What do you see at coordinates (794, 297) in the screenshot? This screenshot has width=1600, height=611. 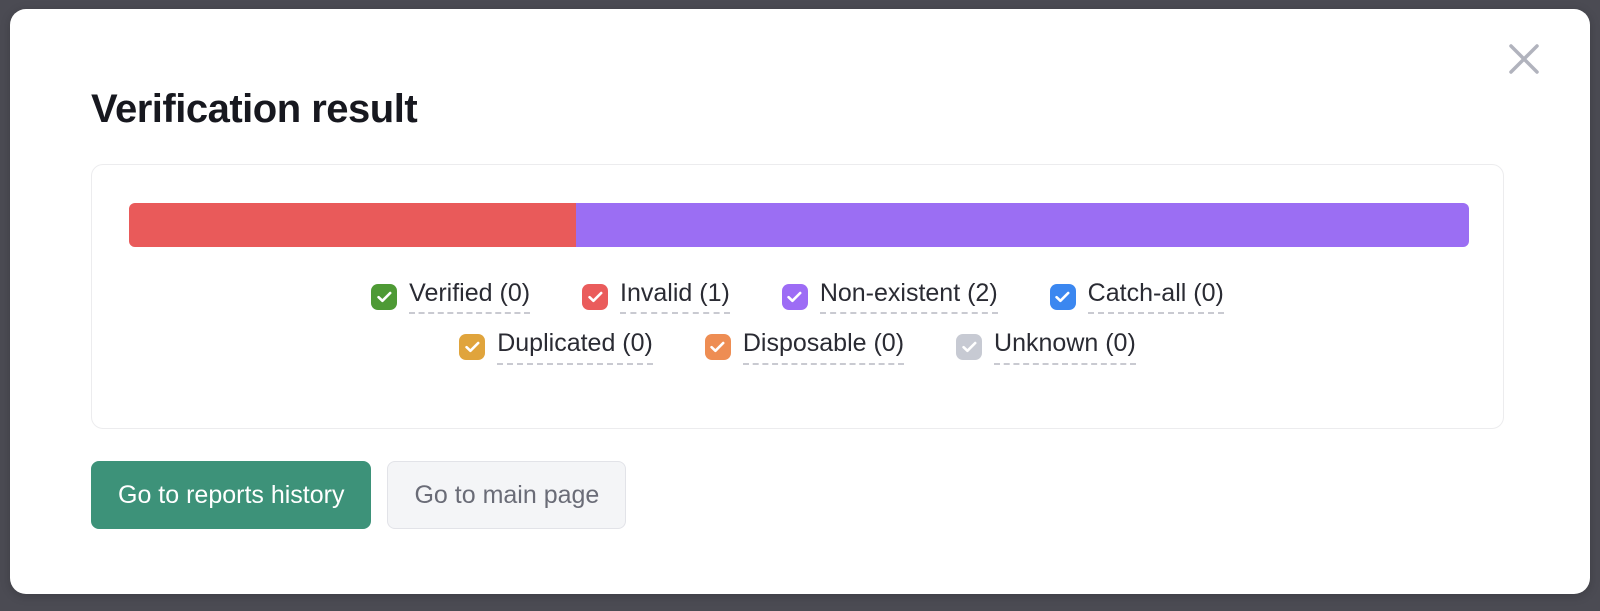 I see `checkbox-non-existent` at bounding box center [794, 297].